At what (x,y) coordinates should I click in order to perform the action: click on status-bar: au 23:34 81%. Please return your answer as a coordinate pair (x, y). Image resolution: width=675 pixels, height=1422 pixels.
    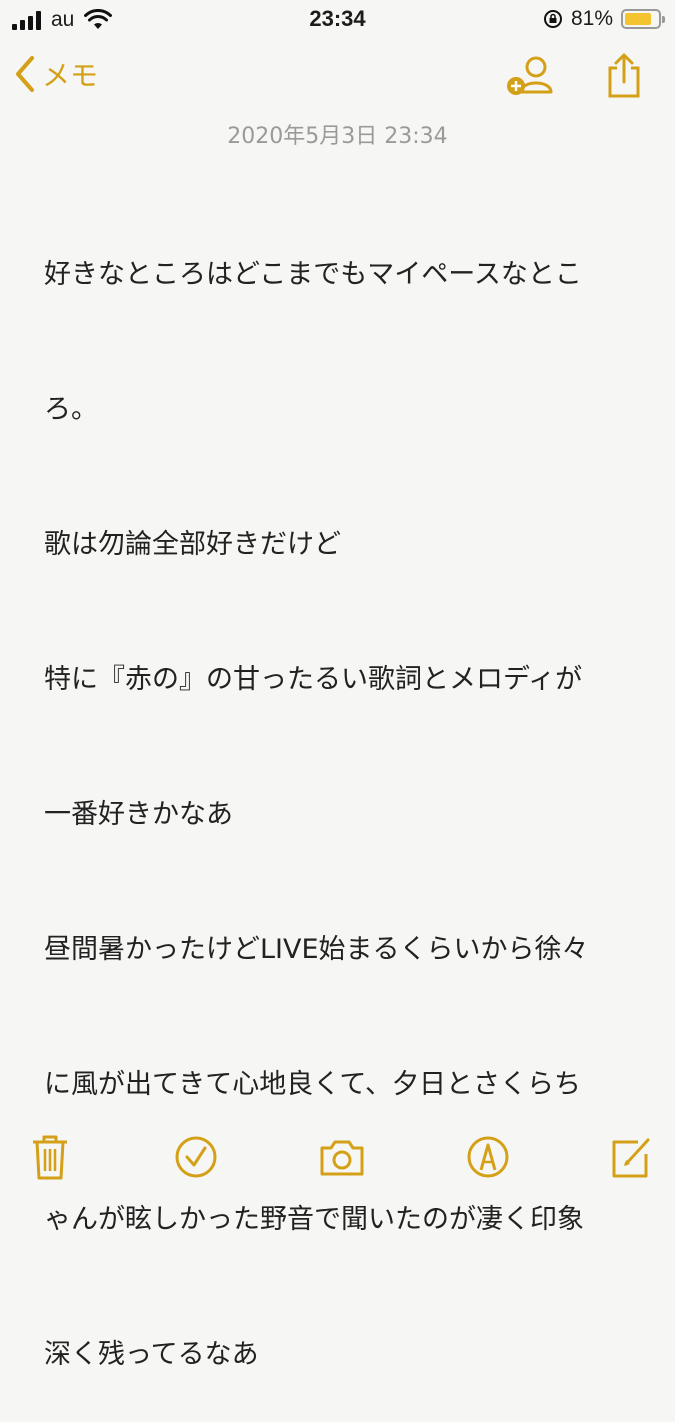
    Looking at the image, I should click on (337, 20).